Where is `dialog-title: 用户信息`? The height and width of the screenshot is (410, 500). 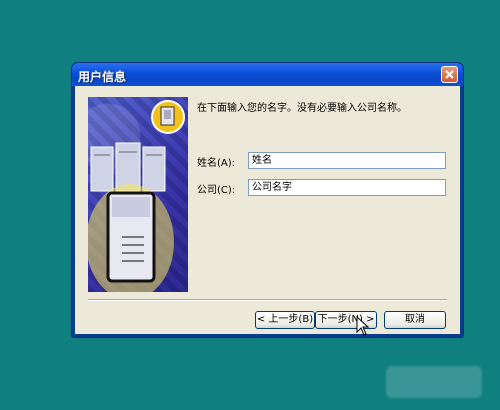 dialog-title: 用户信息 is located at coordinates (102, 77).